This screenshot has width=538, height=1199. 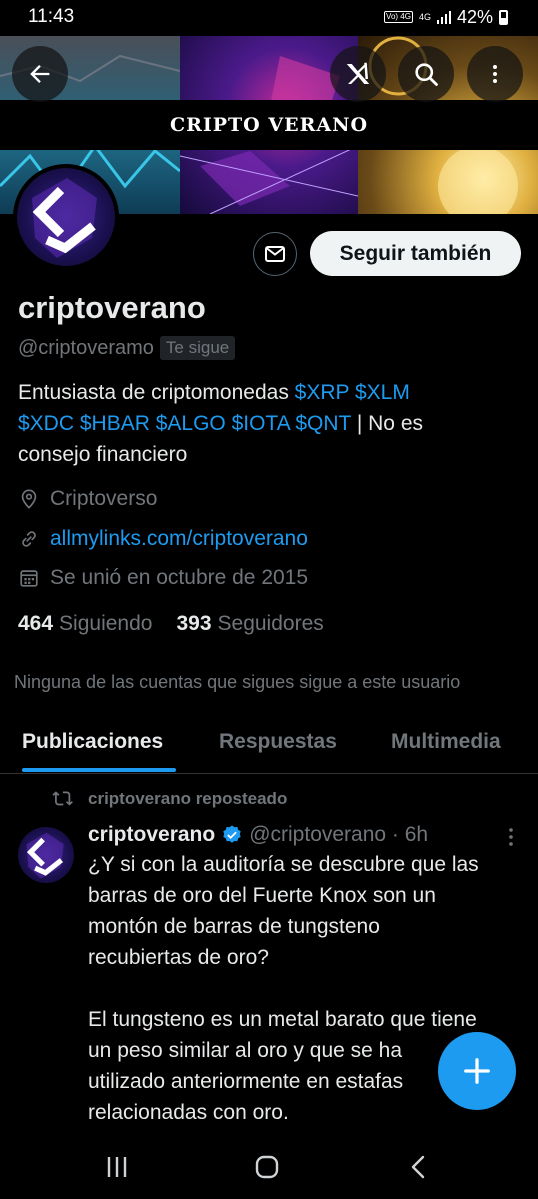 What do you see at coordinates (103, 454) in the screenshot?
I see `bio-text: consejo financiero` at bounding box center [103, 454].